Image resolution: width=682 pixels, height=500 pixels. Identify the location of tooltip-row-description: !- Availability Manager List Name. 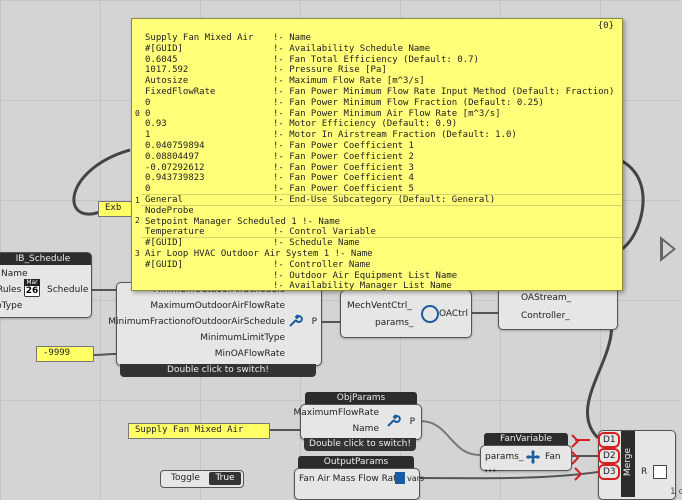
(362, 286).